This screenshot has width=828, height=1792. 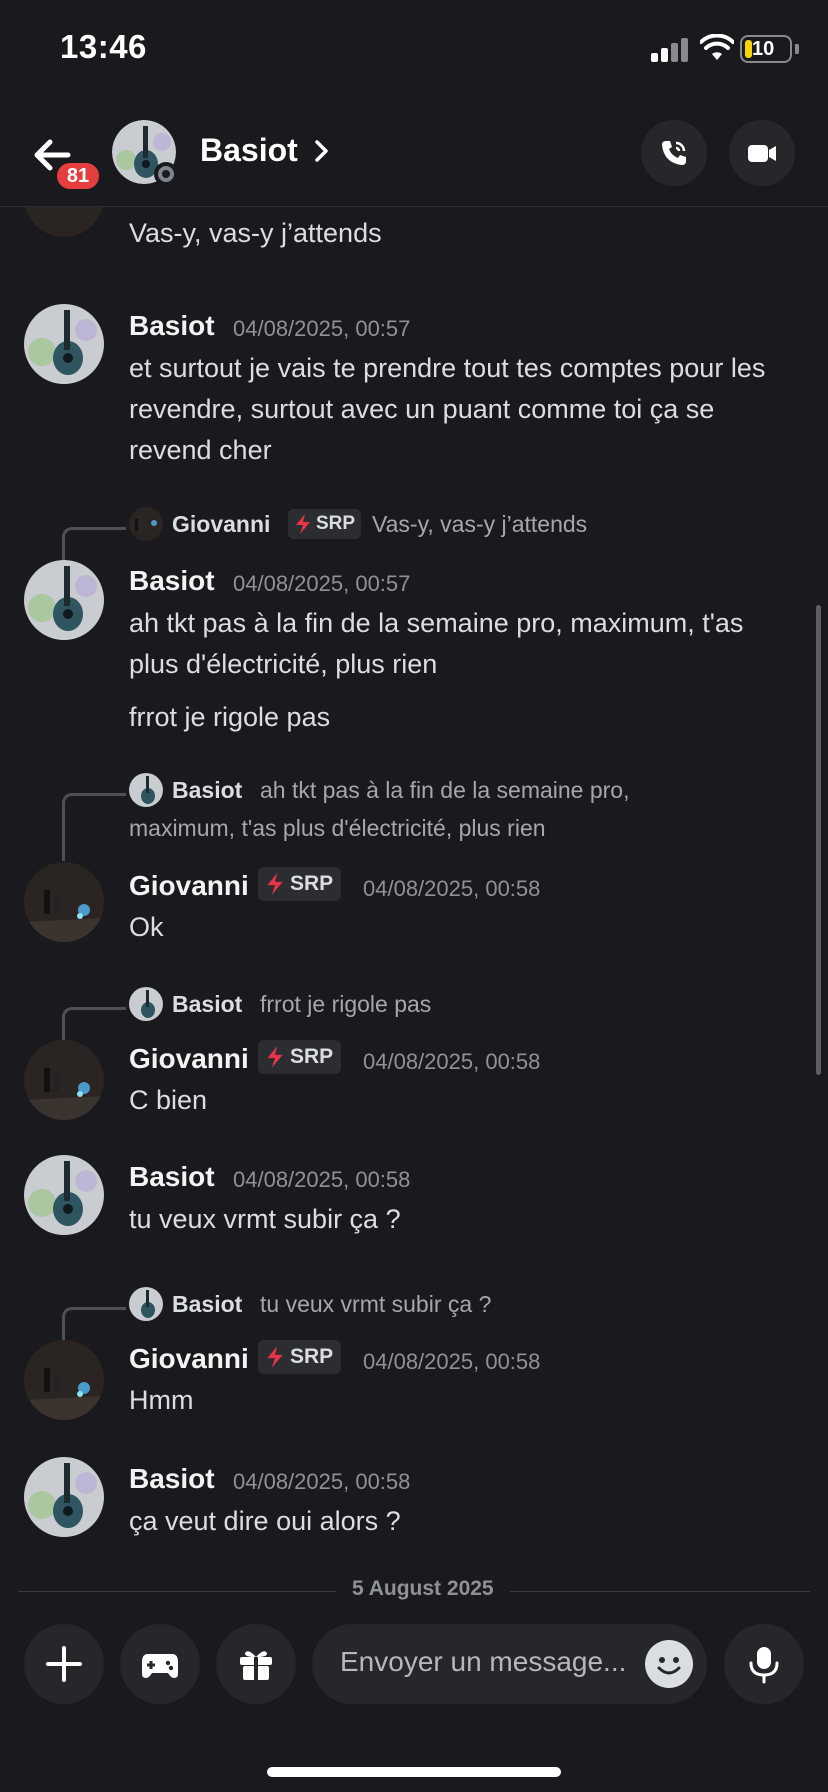 I want to click on reply-preview: Vas-y, vas-y j’attends, so click(x=479, y=524).